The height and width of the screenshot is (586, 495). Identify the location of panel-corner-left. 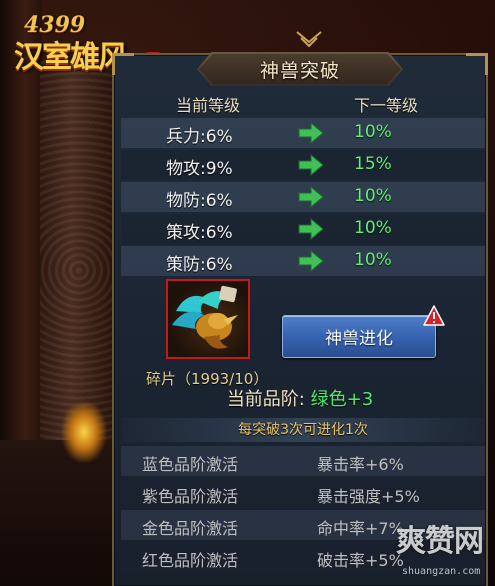
(123, 64).